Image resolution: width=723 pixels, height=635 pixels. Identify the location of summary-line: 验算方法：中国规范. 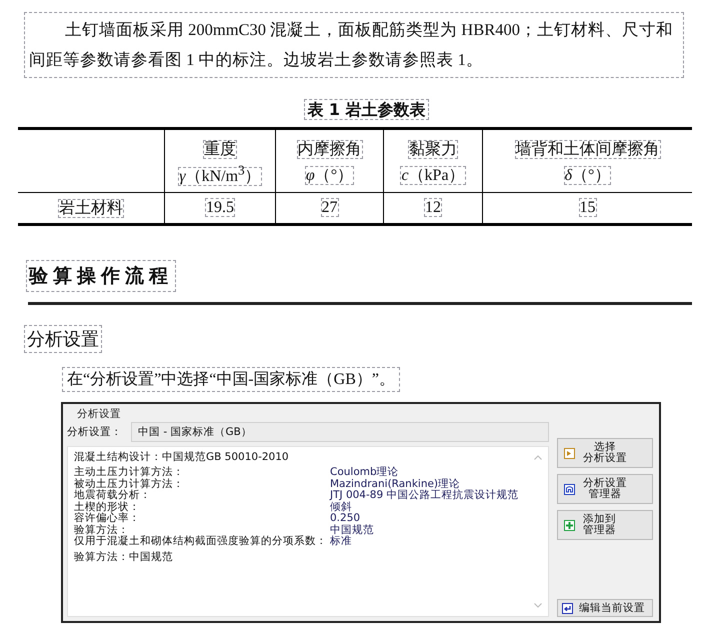
(123, 557).